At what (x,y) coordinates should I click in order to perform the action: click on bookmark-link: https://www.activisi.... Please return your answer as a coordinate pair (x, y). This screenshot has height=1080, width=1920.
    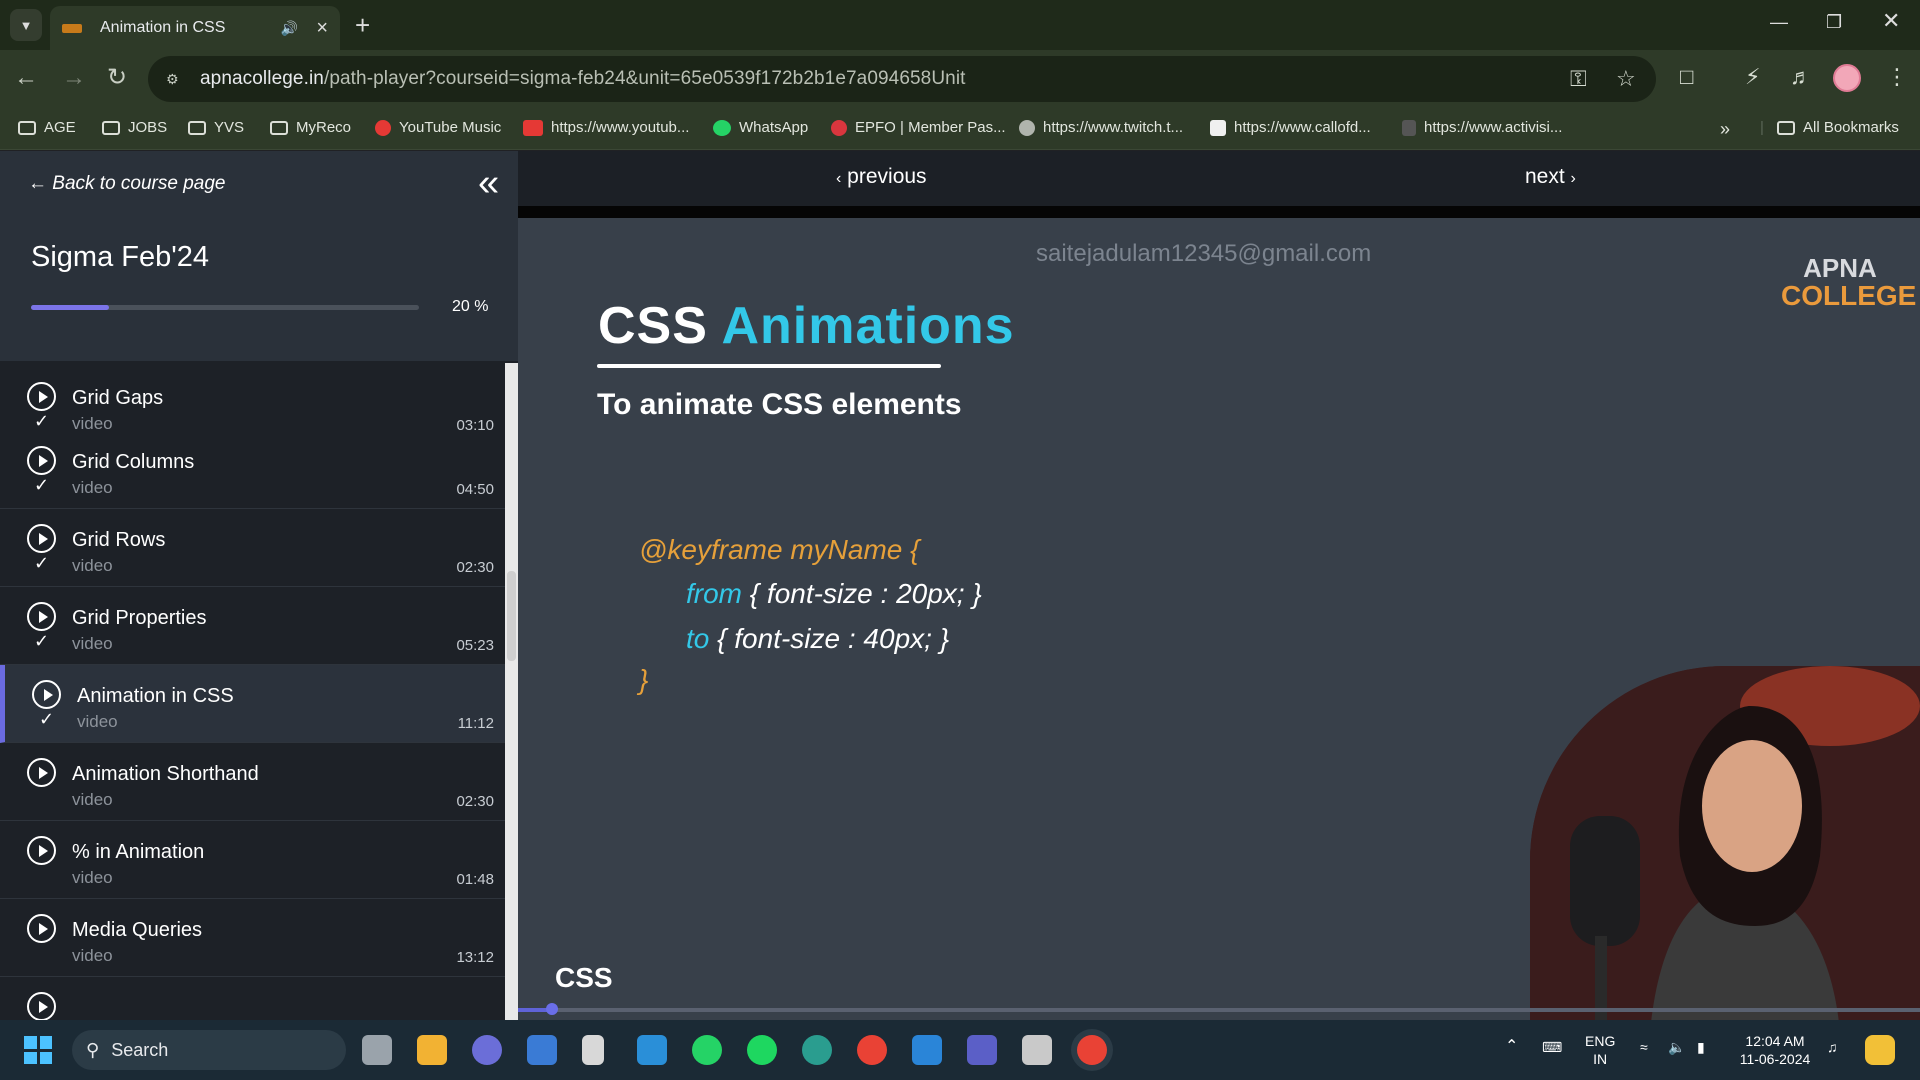
    Looking at the image, I should click on (1482, 127).